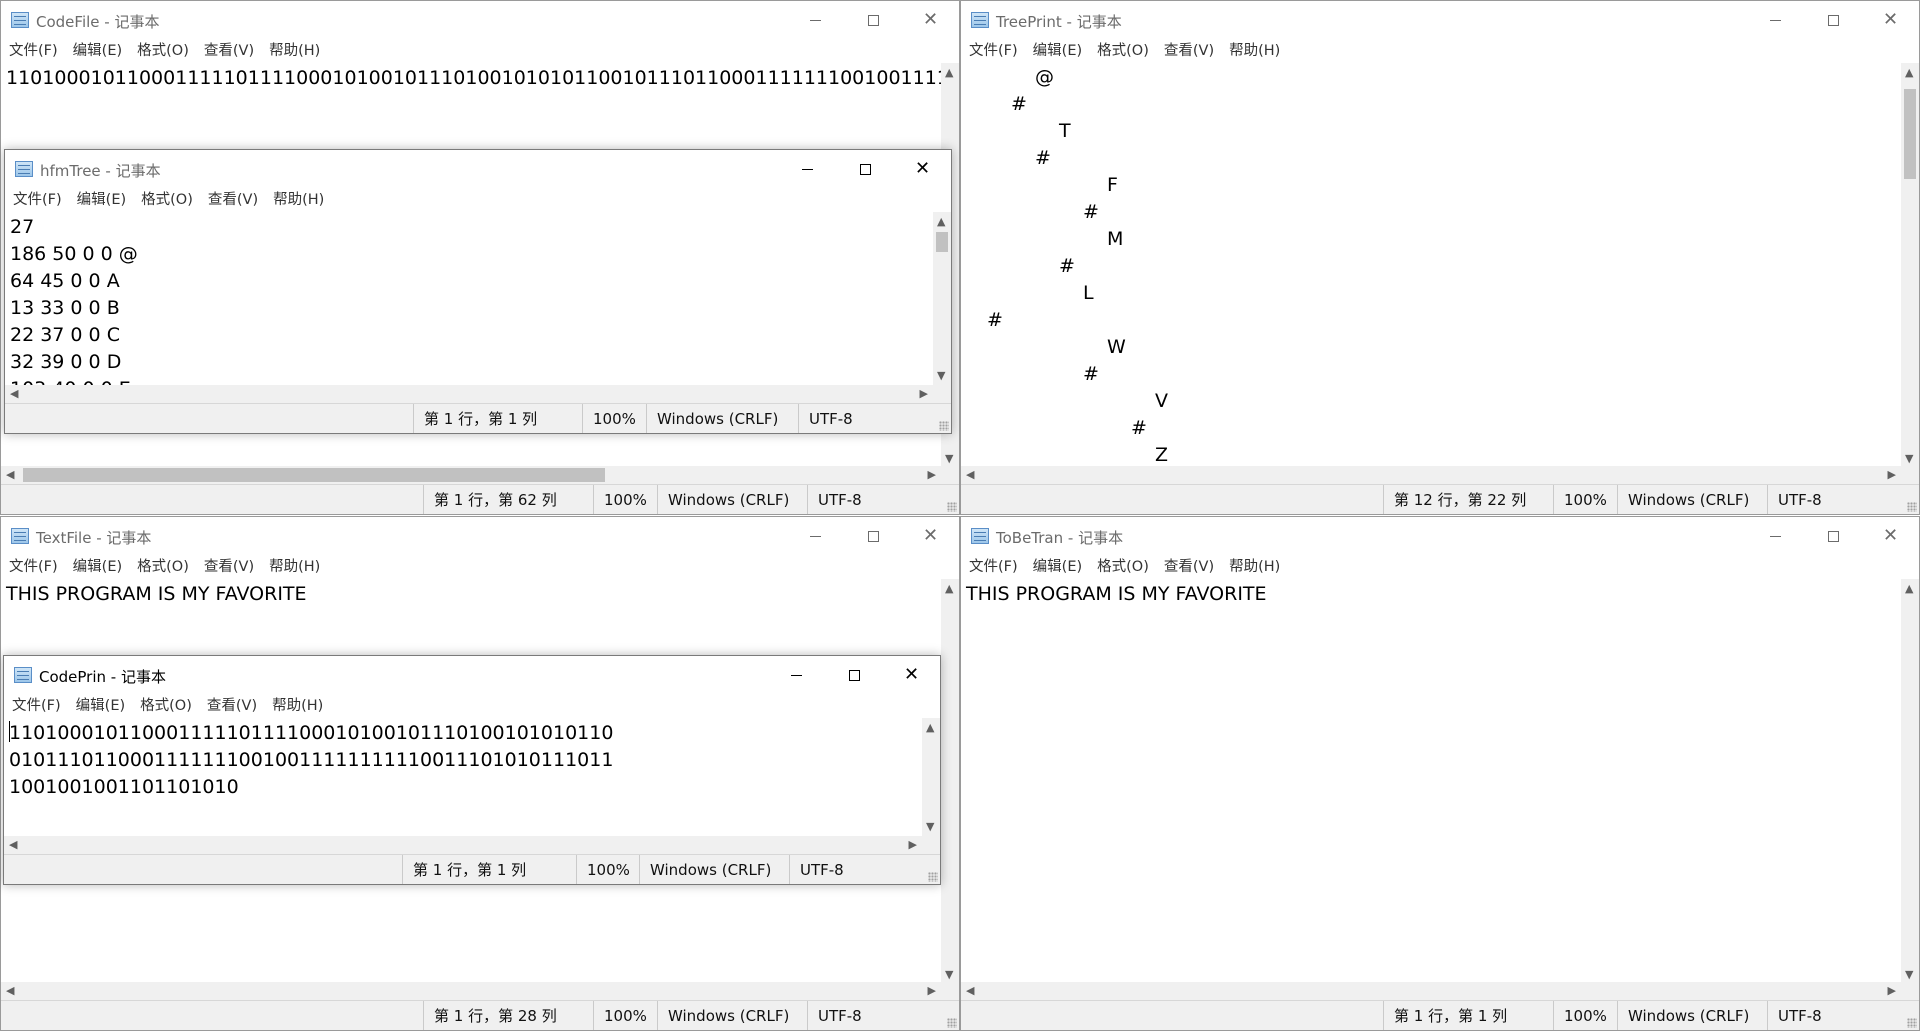 The height and width of the screenshot is (1031, 1920). I want to click on tobetran-titlebar: ToBeTran - 记事本 ✕, so click(1440, 536).